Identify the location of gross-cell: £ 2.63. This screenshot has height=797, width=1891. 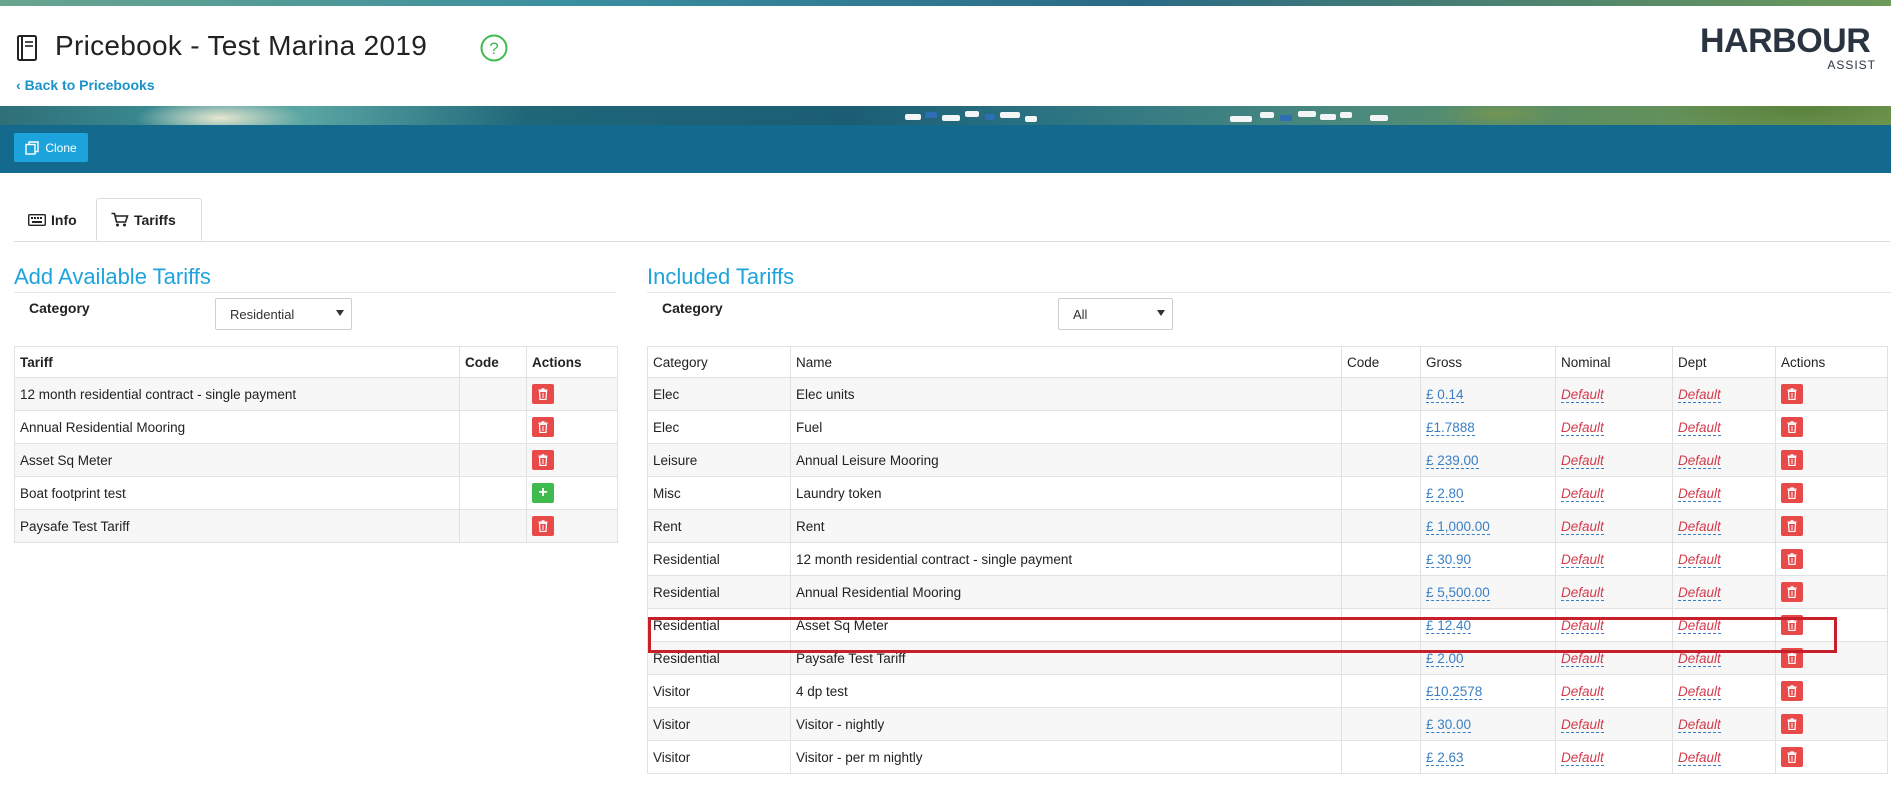
(1488, 757).